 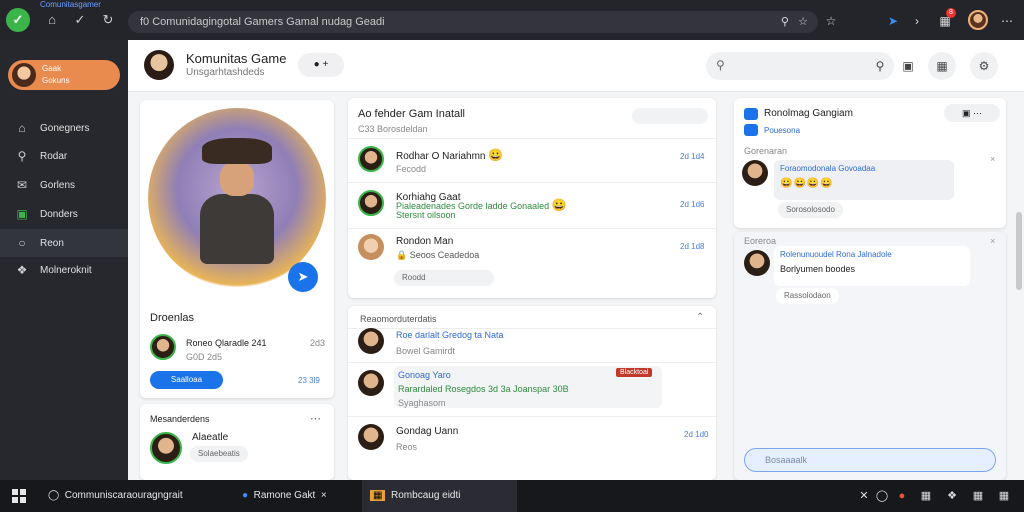 What do you see at coordinates (692, 156) in the screenshot?
I see `post-time: 2d 1d4` at bounding box center [692, 156].